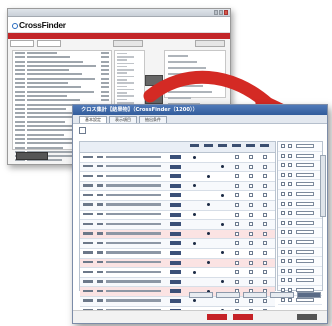 The height and width of the screenshot is (326, 332). I want to click on tab-display-items: 表示項目, so click(123, 119).